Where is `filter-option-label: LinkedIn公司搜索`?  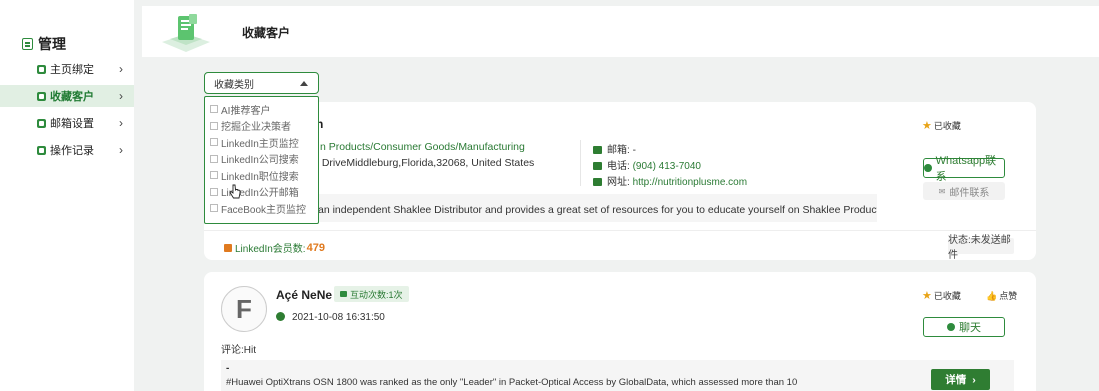
filter-option-label: LinkedIn公司搜索 is located at coordinates (260, 161).